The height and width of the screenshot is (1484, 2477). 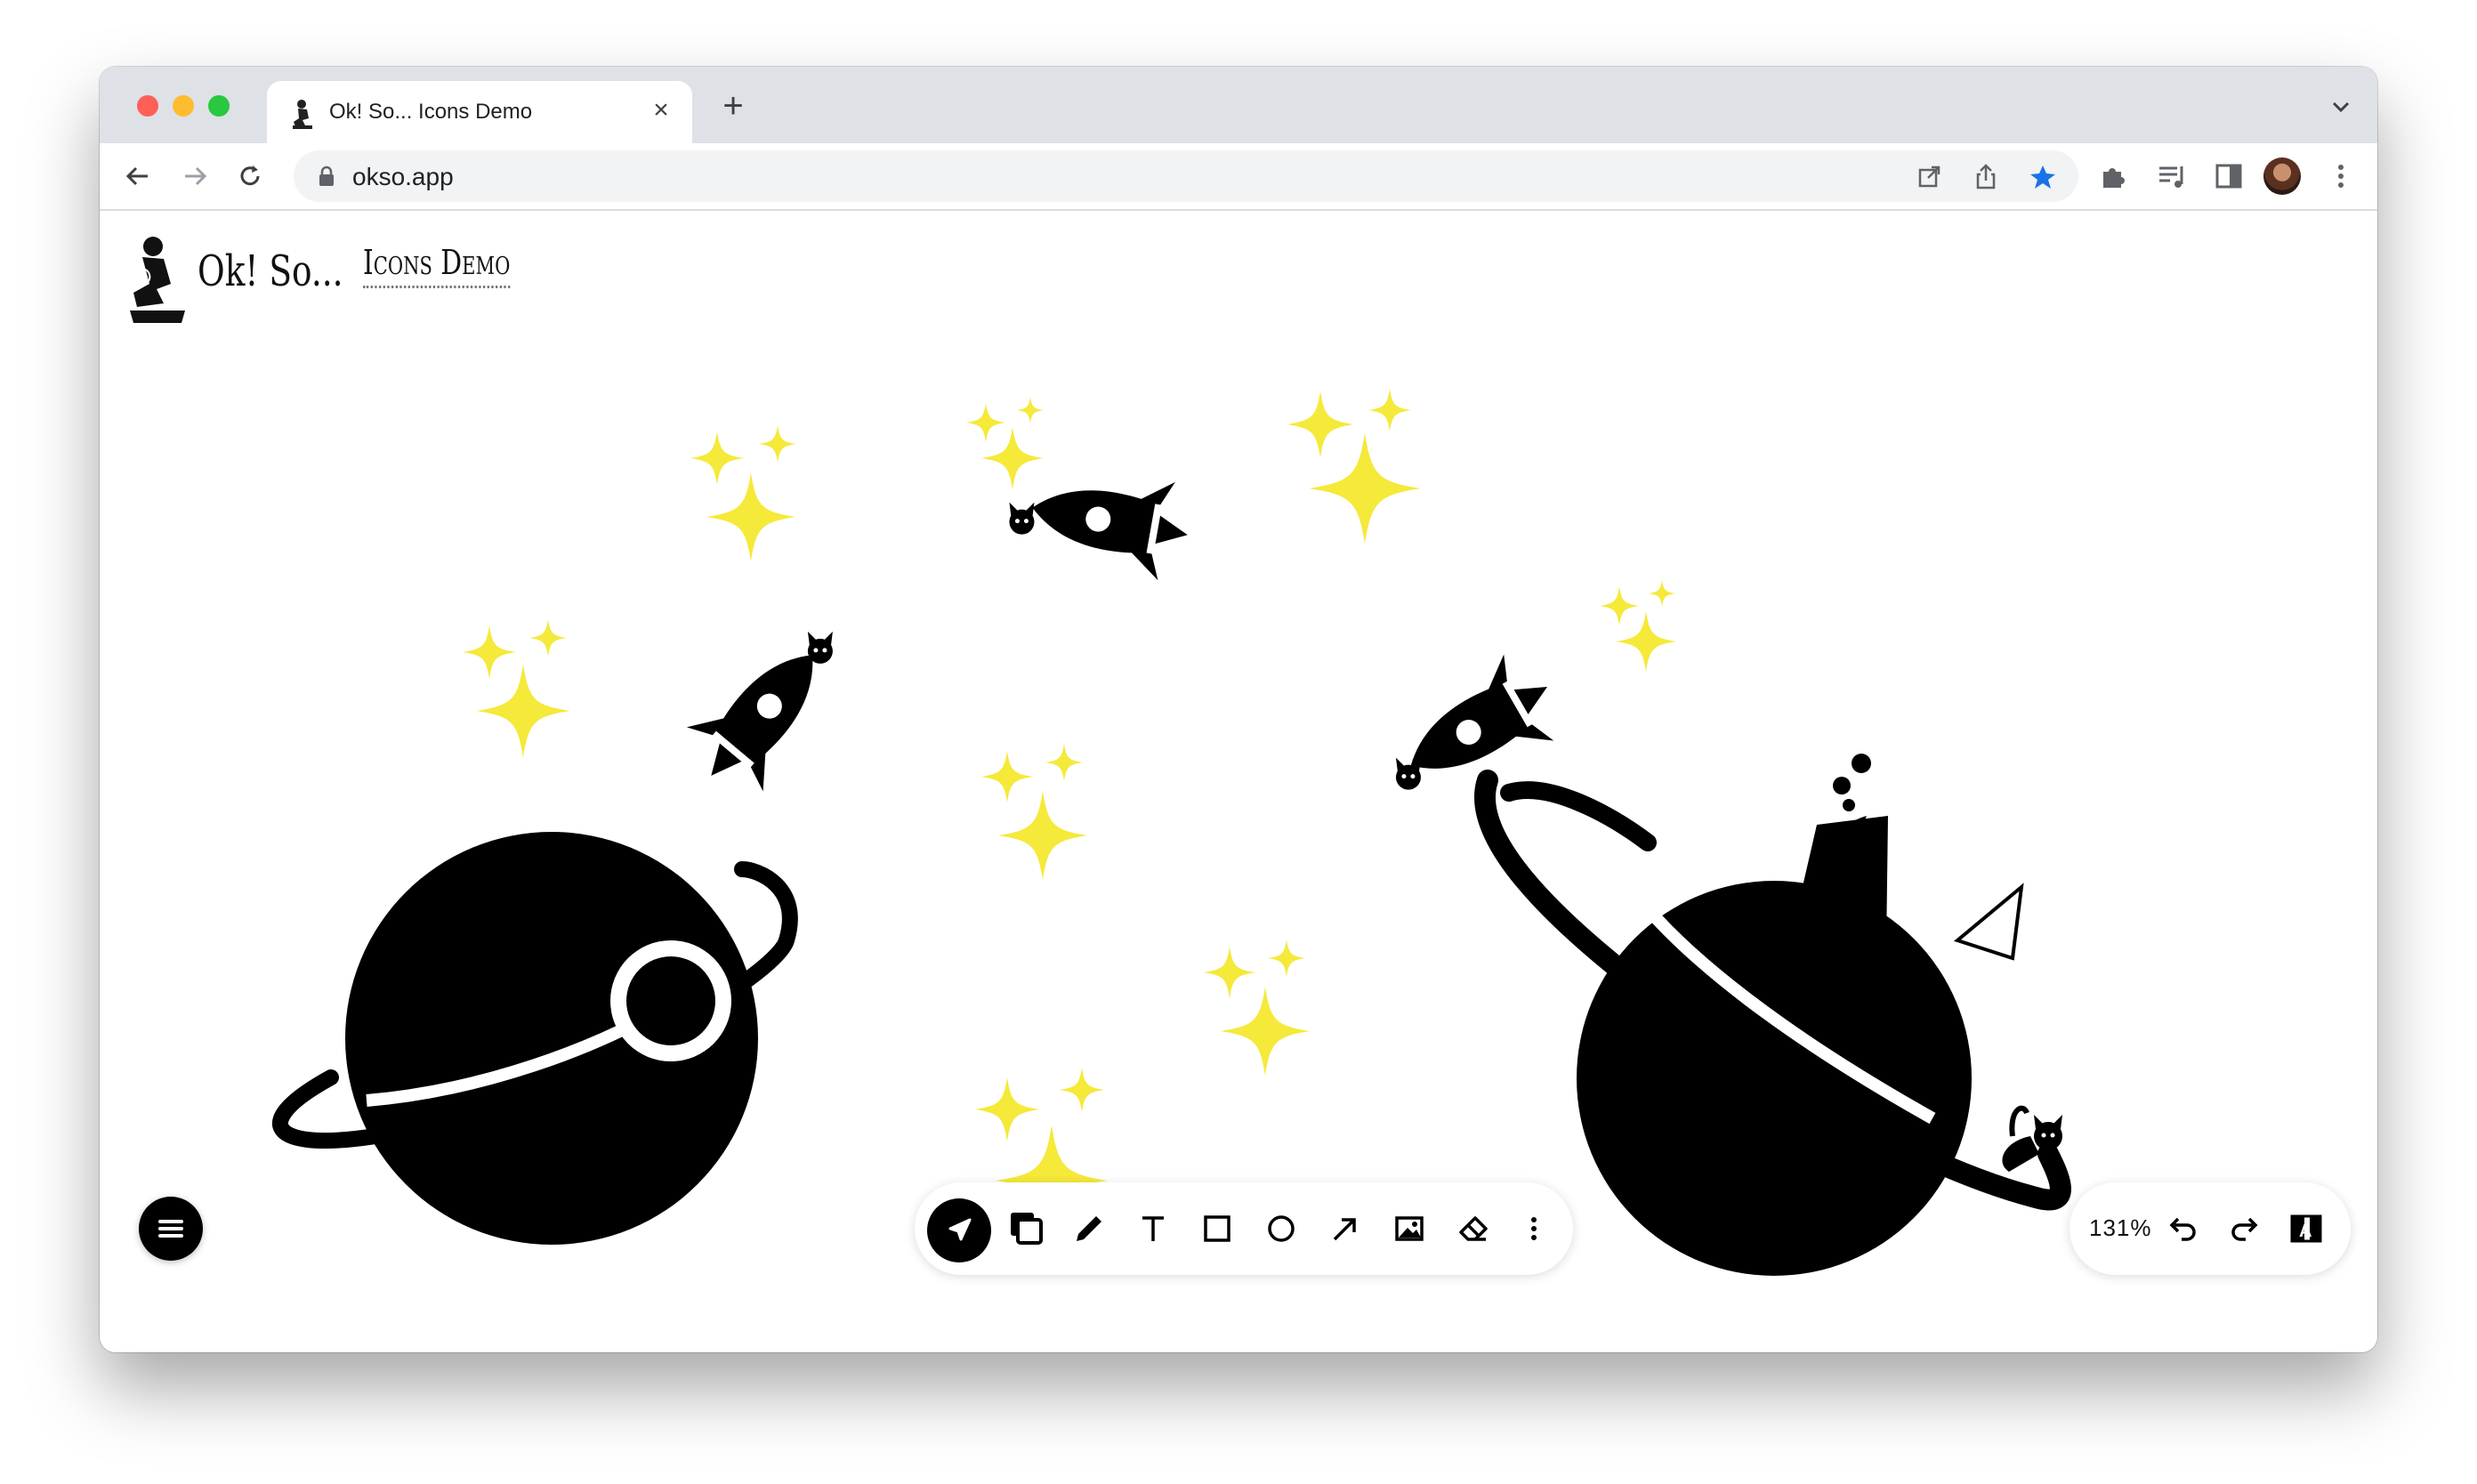 What do you see at coordinates (1217, 1229) in the screenshot?
I see `rectangle-icon` at bounding box center [1217, 1229].